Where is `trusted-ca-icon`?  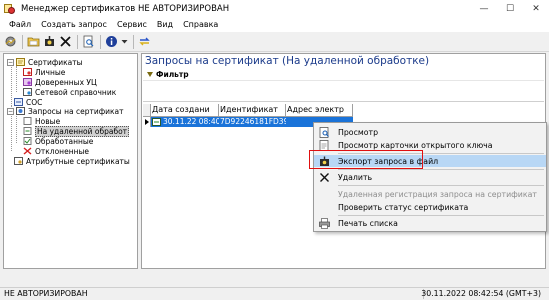
trusted-ca-icon is located at coordinates (27, 82).